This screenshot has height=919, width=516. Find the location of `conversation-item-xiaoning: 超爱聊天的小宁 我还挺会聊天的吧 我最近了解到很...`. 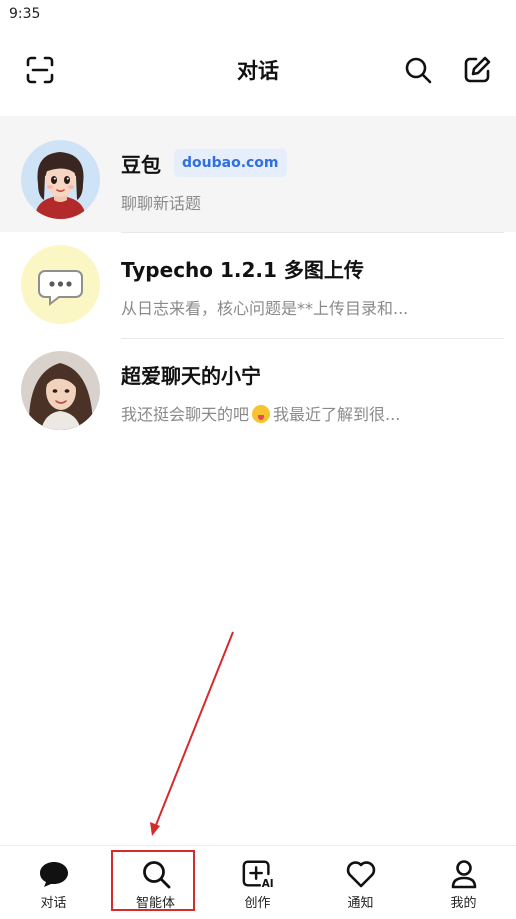

conversation-item-xiaoning: 超爱聊天的小宁 我还挺会聊天的吧 我最近了解到很... is located at coordinates (258, 391).